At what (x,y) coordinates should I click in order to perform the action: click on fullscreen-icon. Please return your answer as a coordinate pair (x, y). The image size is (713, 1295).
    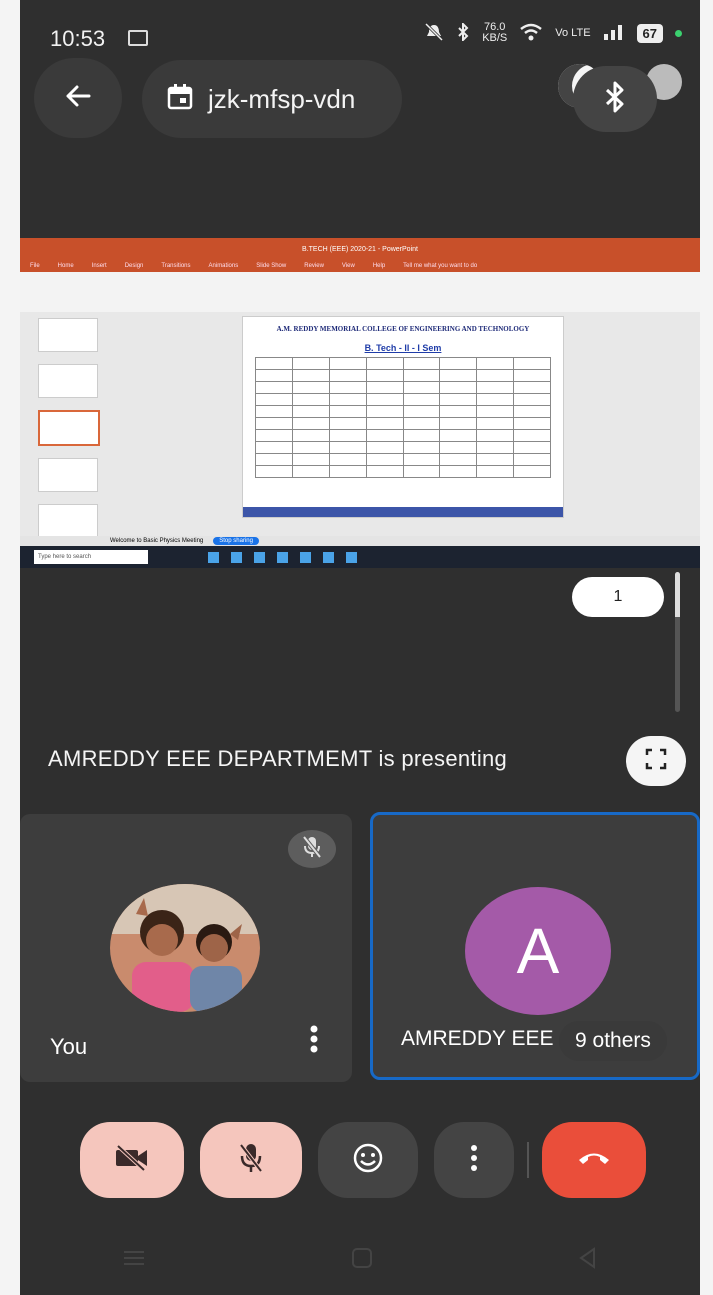
    Looking at the image, I should click on (656, 761).